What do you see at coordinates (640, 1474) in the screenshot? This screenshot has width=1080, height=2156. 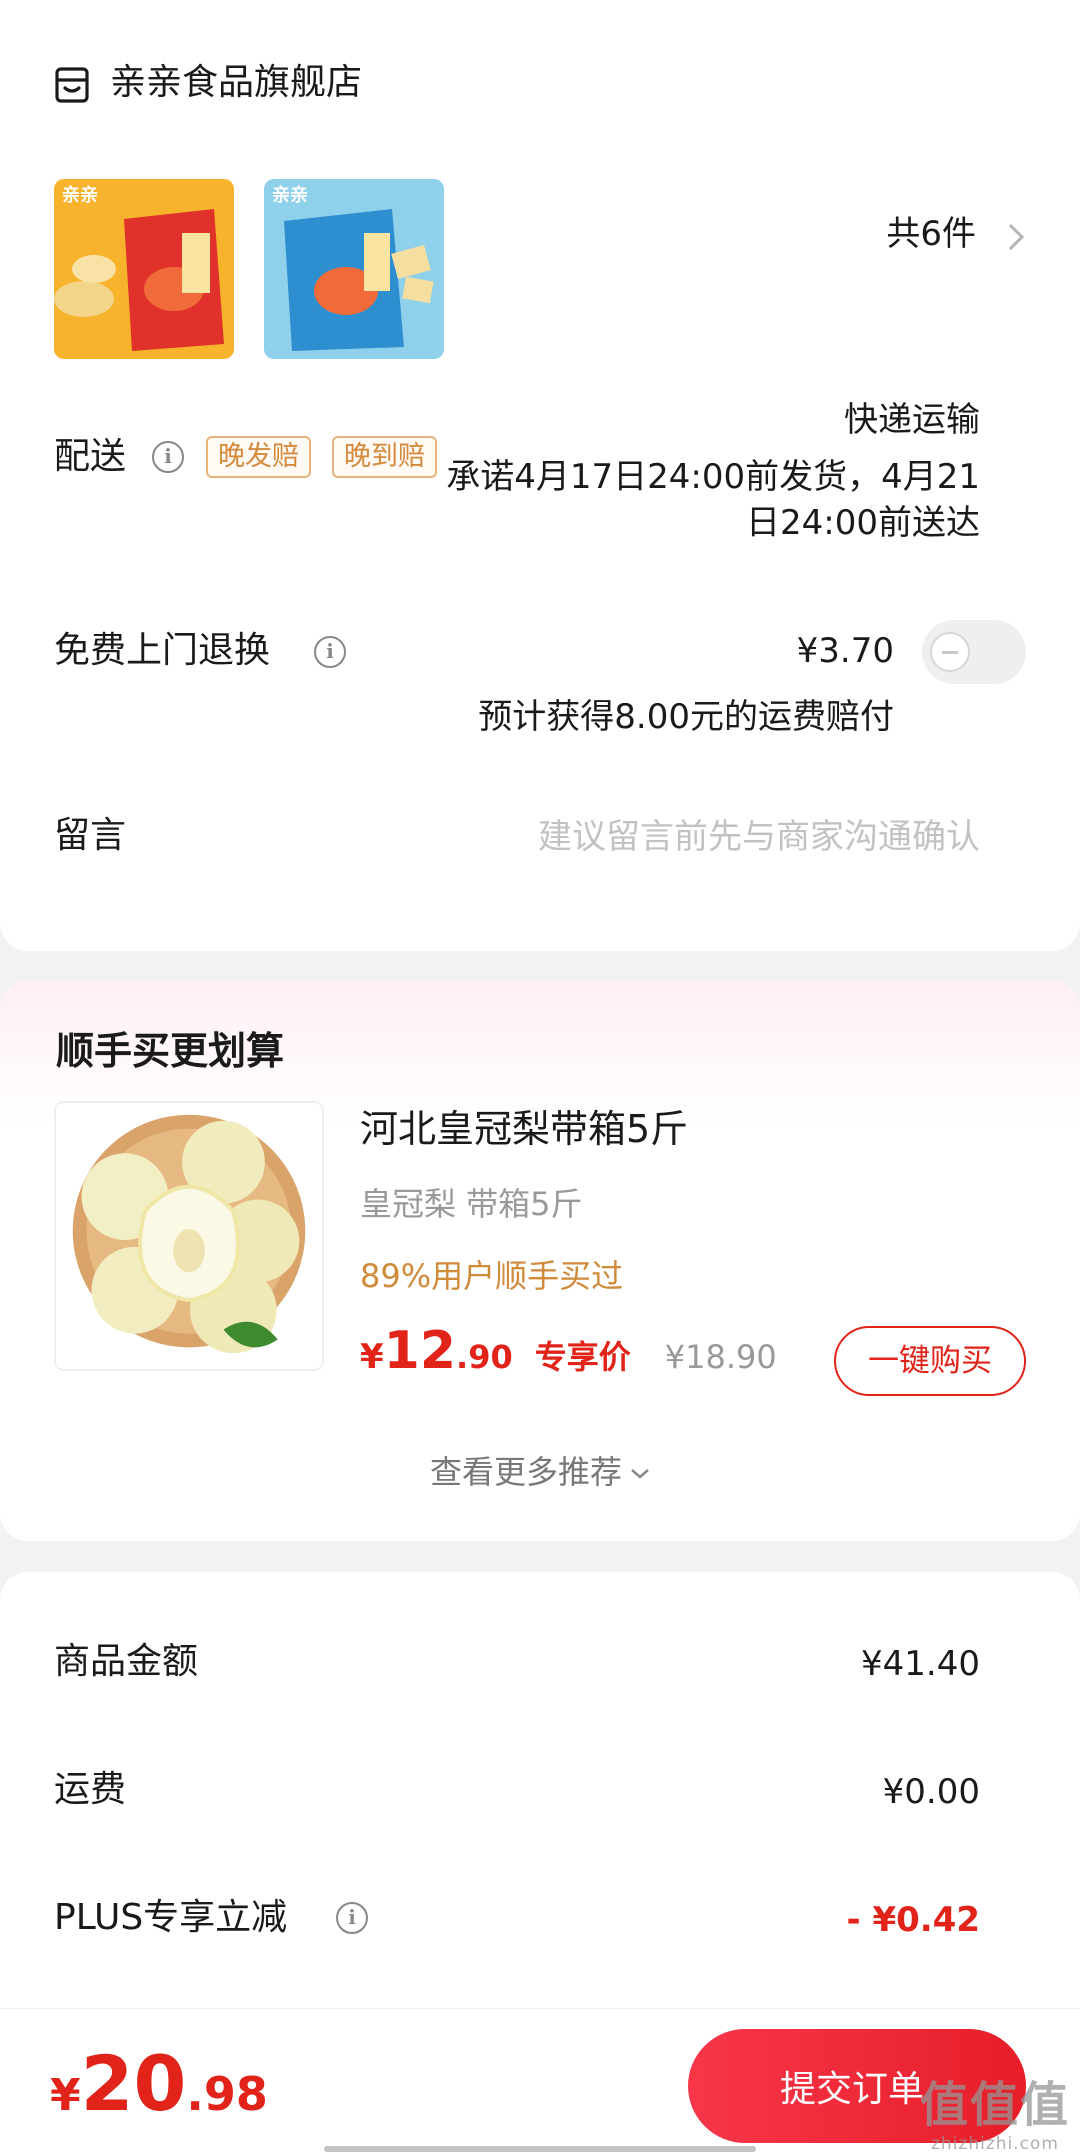 I see `chevron-down-icon` at bounding box center [640, 1474].